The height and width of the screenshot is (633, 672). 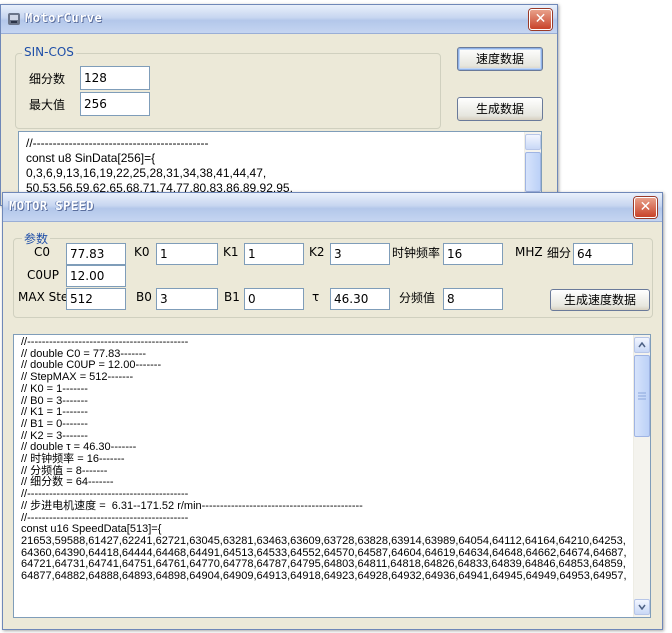 I want to click on k1-label: K1, so click(x=231, y=252).